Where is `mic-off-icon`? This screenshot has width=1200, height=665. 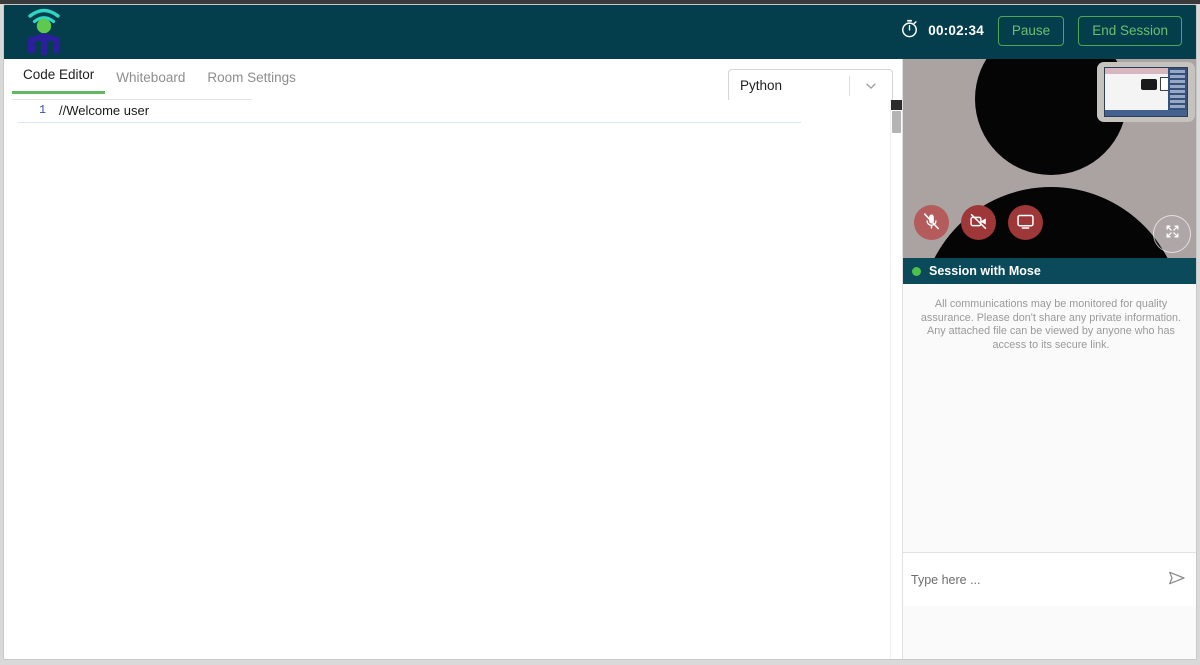 mic-off-icon is located at coordinates (931, 223).